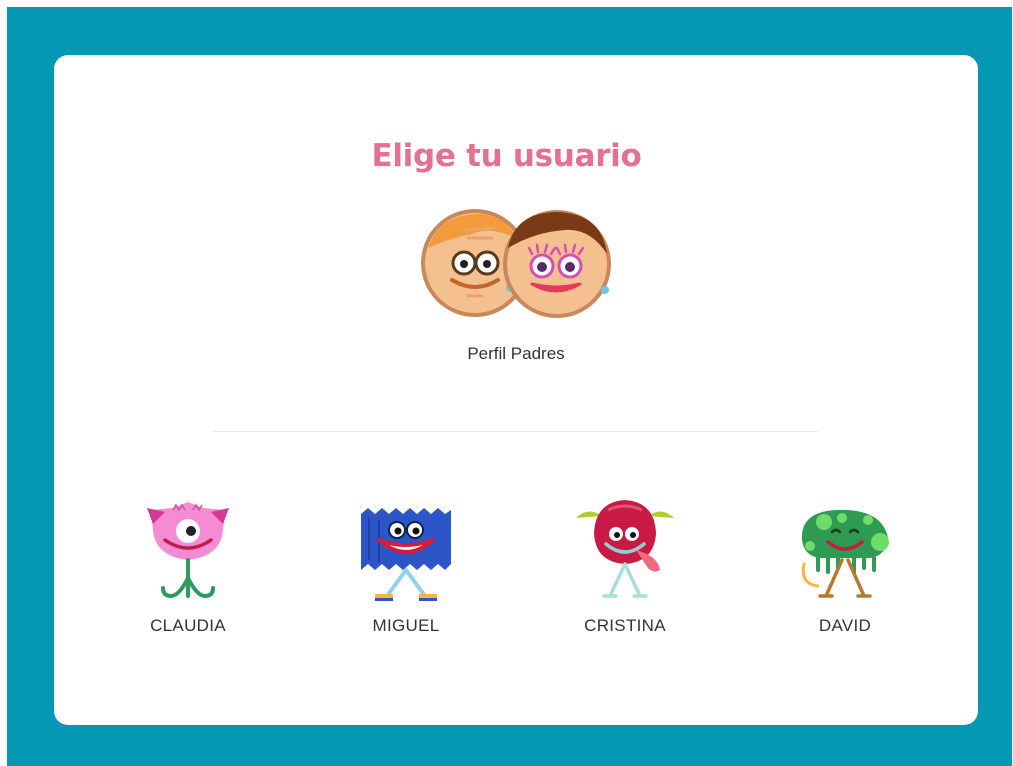 Image resolution: width=1013 pixels, height=766 pixels. I want to click on red-monster-icon, so click(625, 549).